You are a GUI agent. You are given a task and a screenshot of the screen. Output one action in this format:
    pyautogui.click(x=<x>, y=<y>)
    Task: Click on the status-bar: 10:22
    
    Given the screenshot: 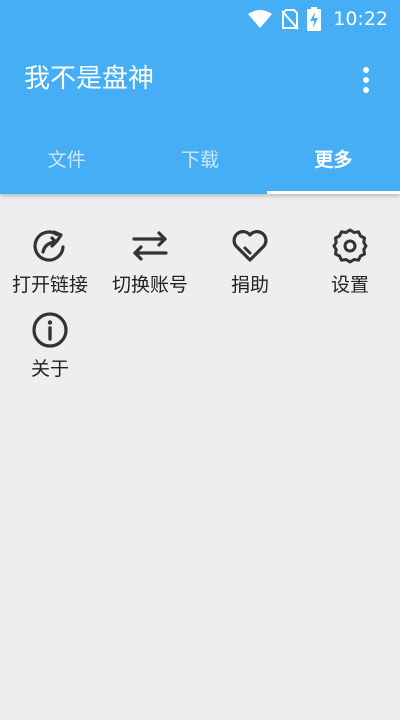 What is the action you would take?
    pyautogui.click(x=200, y=19)
    